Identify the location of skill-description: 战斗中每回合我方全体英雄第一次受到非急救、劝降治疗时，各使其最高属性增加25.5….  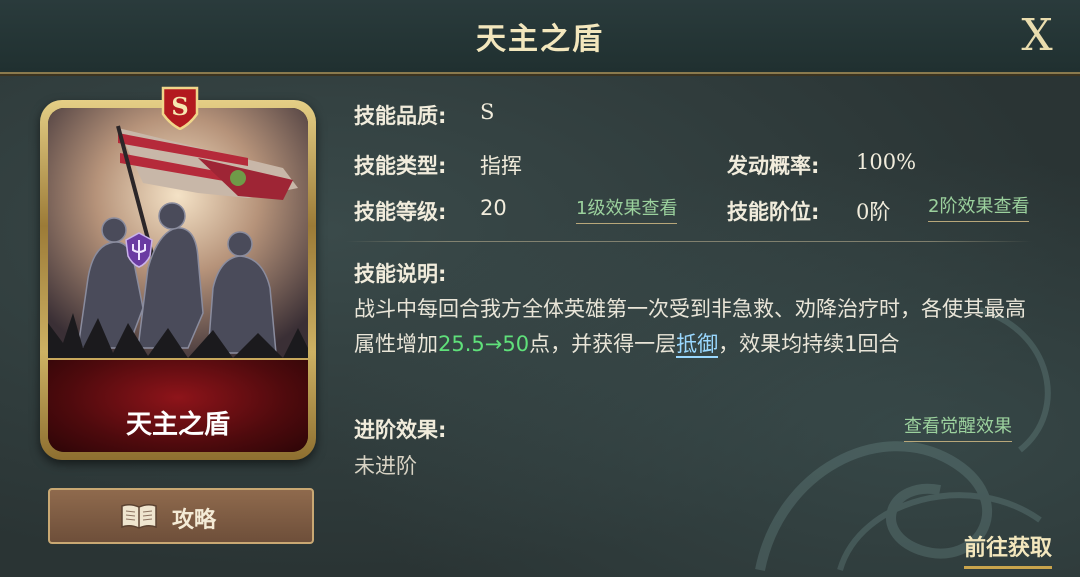
(699, 327).